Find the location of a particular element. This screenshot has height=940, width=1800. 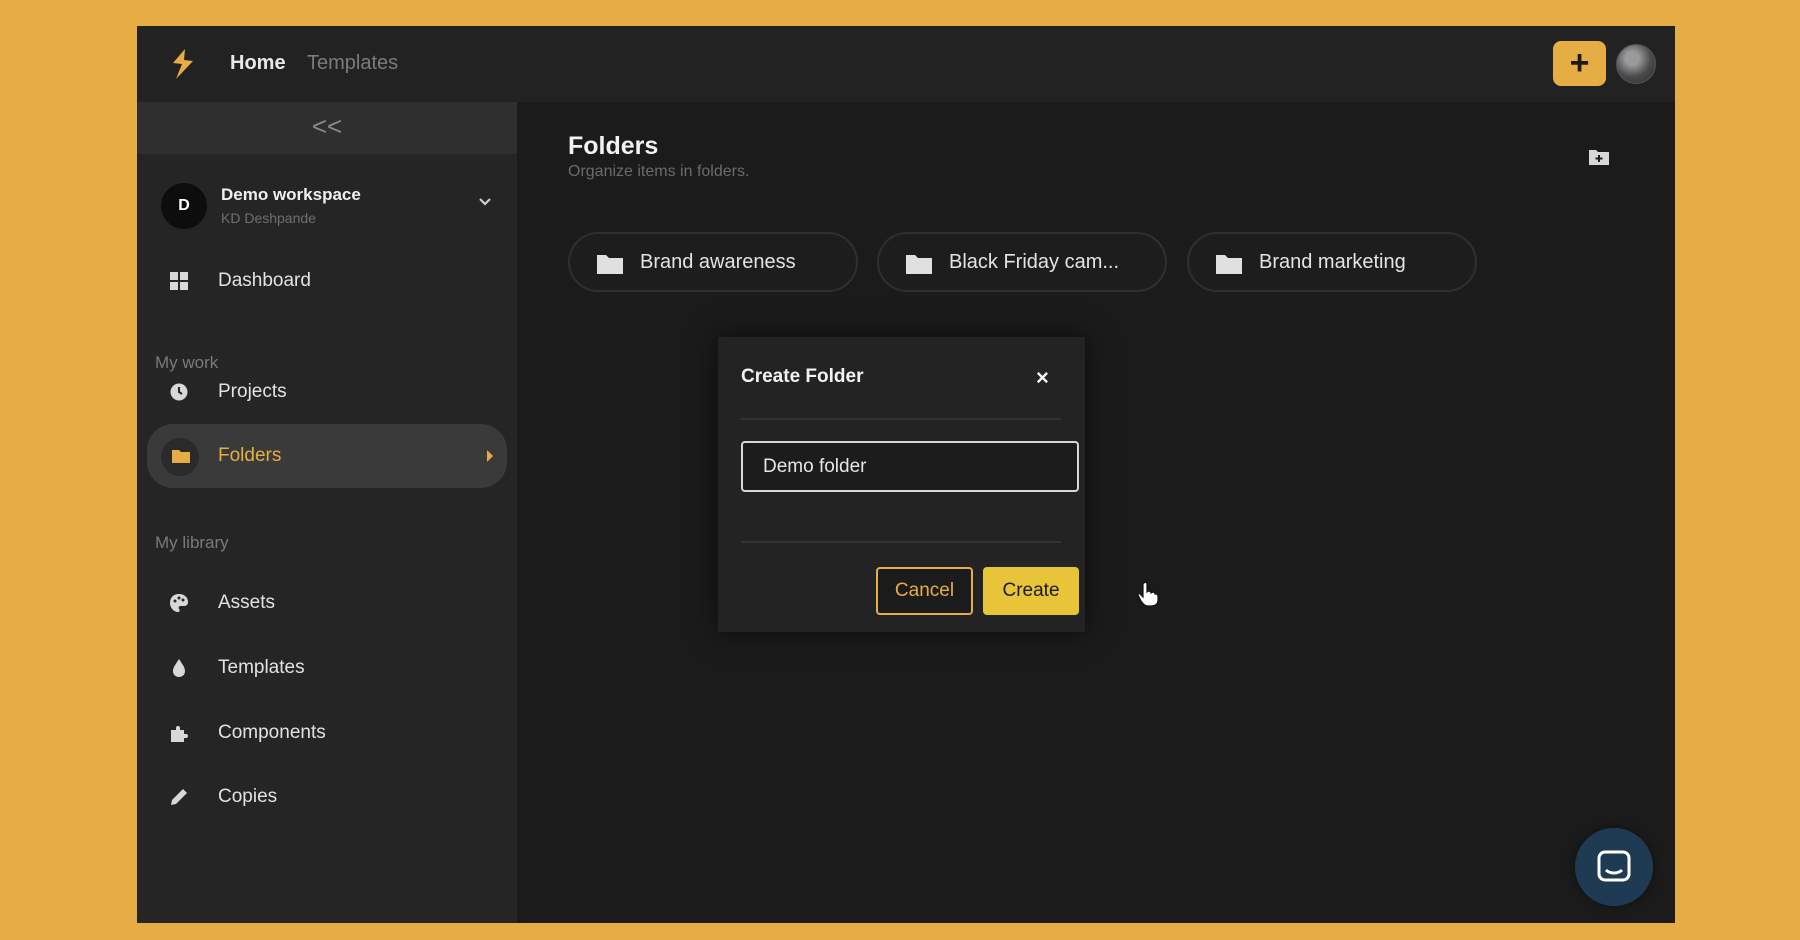

create-button: Create is located at coordinates (1031, 591).